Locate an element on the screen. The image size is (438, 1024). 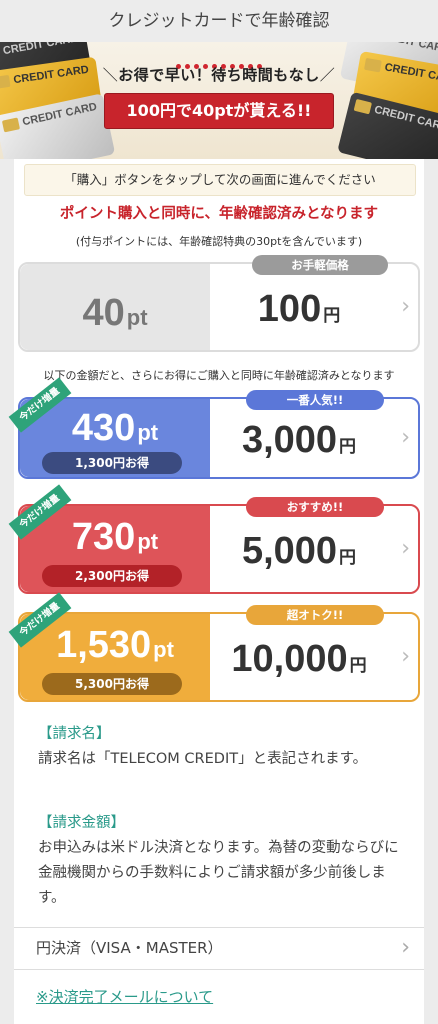
page-title: クレジットカードで年齢確認 is located at coordinates (219, 21).